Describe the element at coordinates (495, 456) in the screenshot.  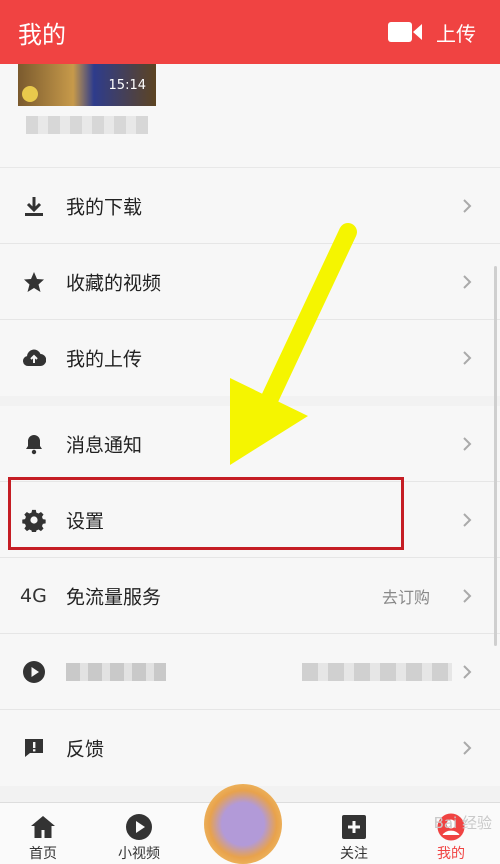
I see `scrollbar` at that location.